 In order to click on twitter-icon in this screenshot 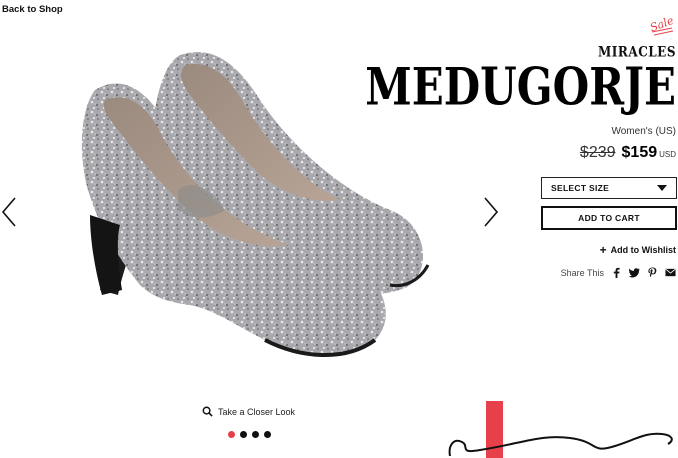, I will do `click(634, 272)`.